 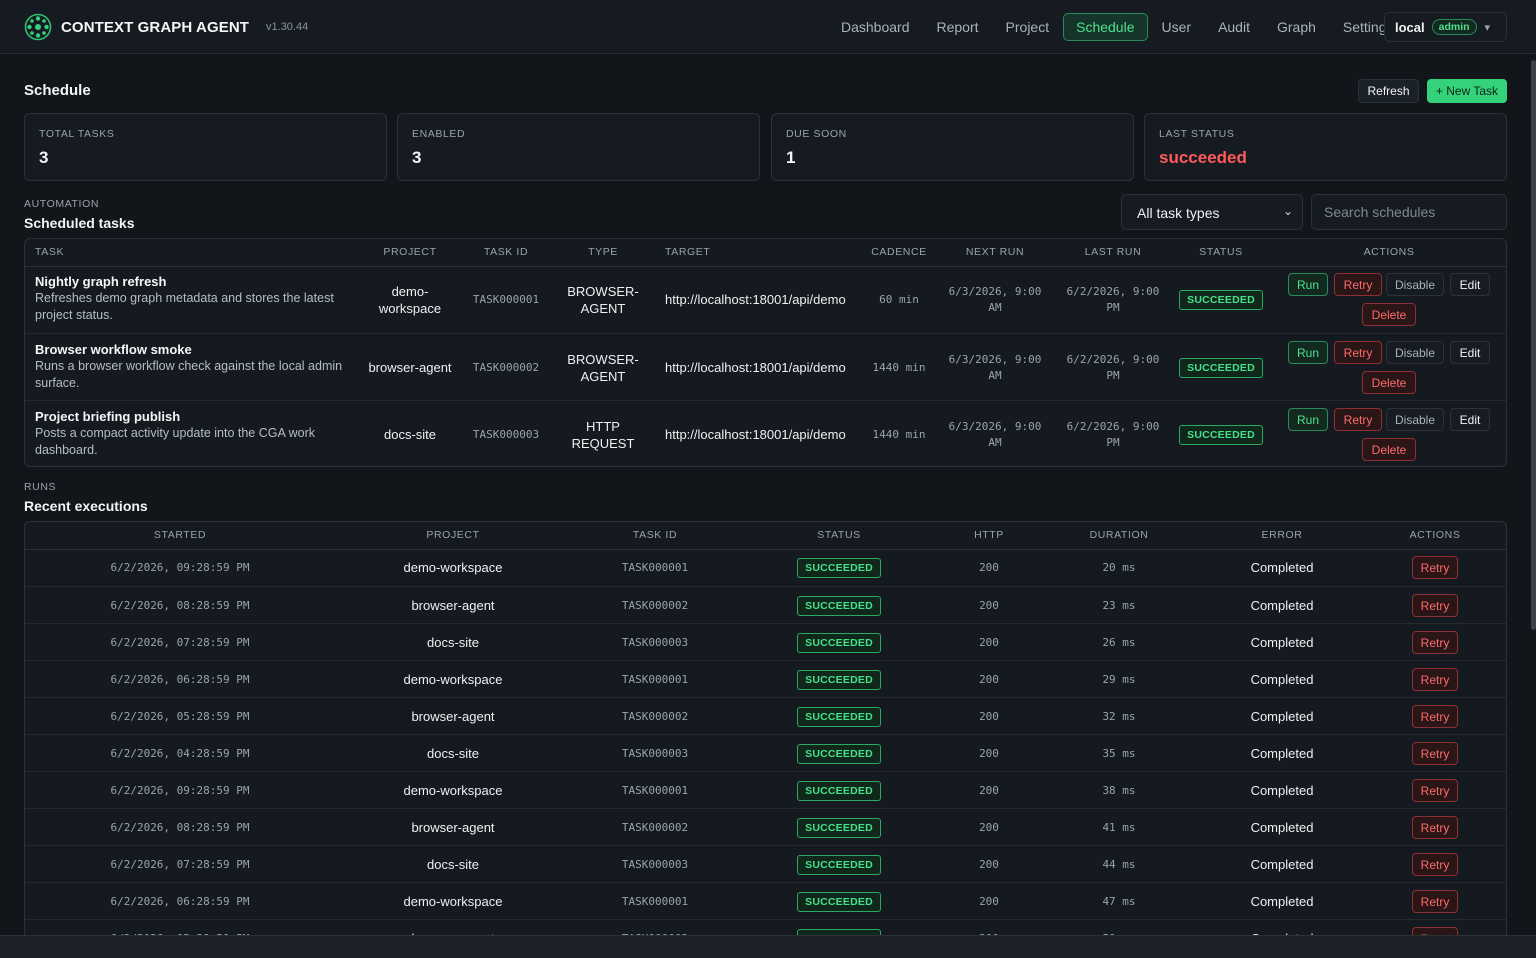 I want to click on task-type-select: All task types ⌄, so click(x=1212, y=212).